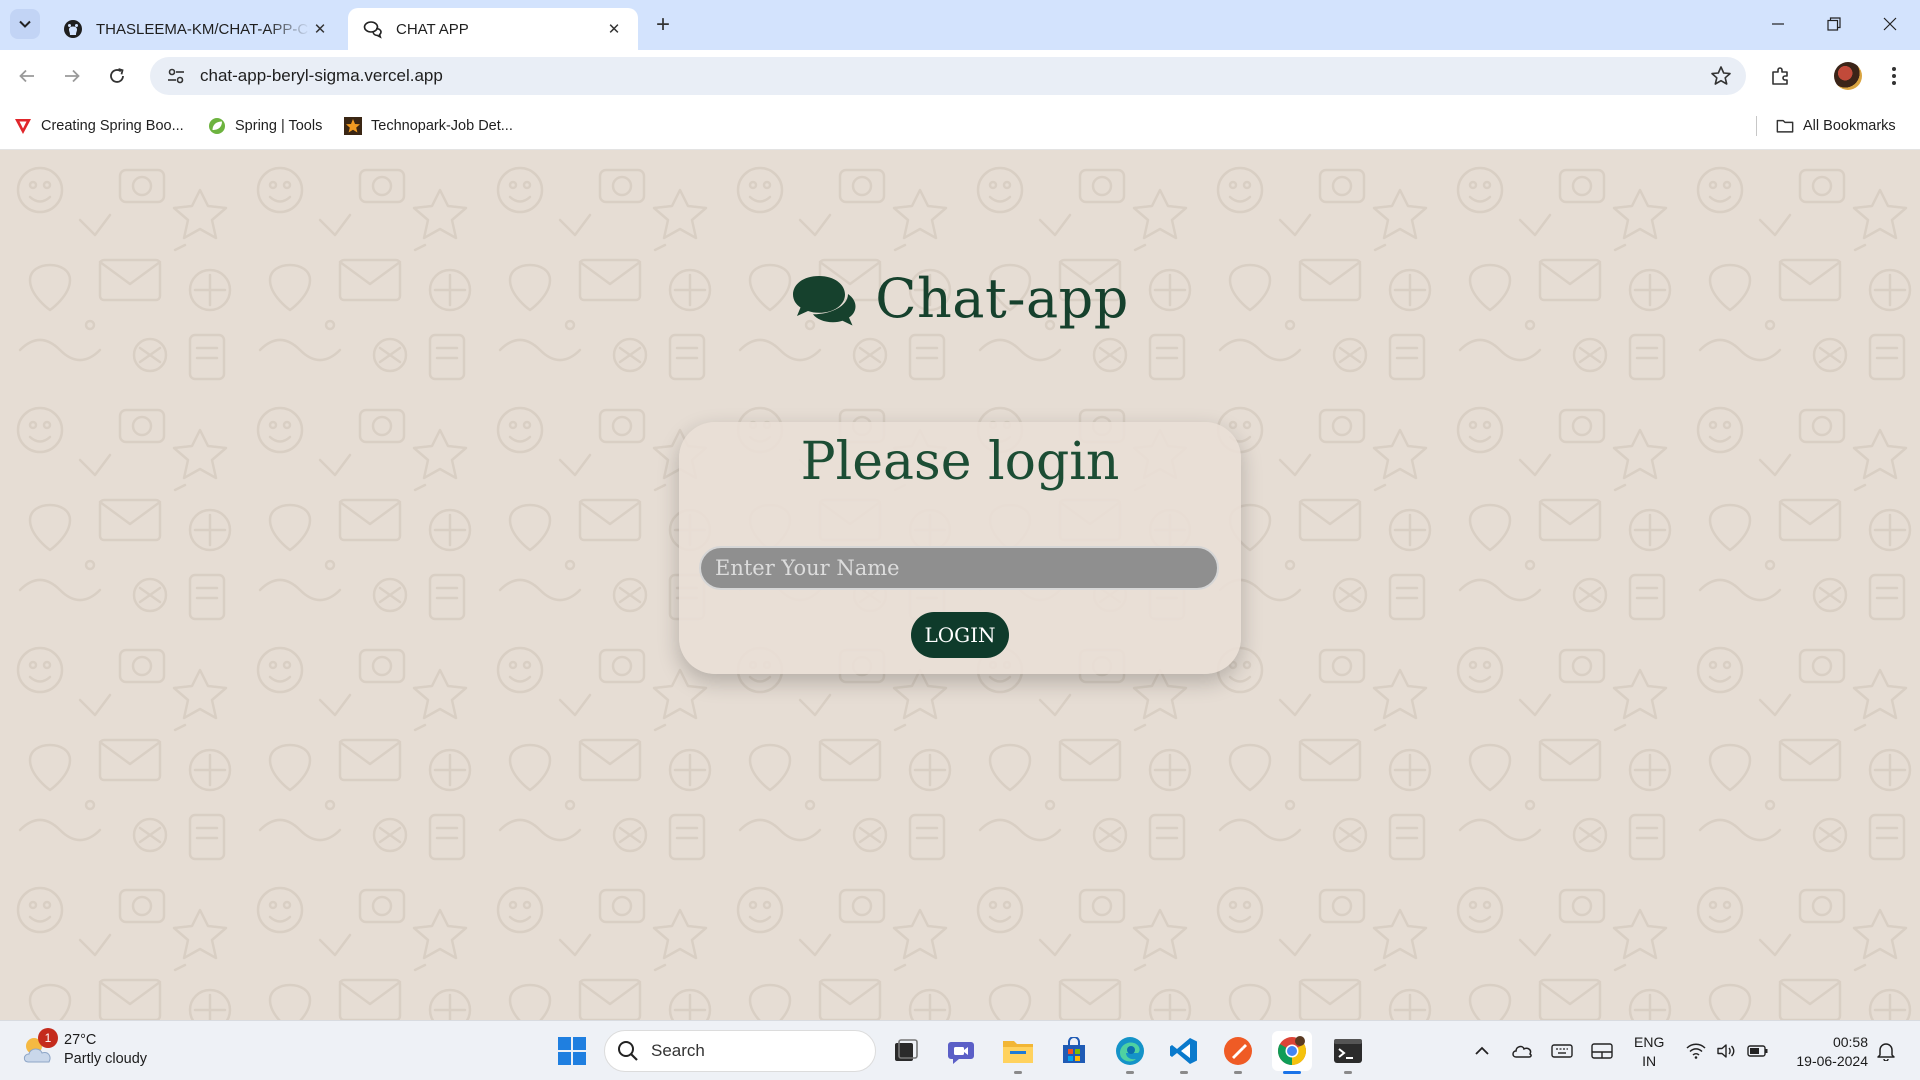  I want to click on keyboard-tray-button, so click(1562, 1051).